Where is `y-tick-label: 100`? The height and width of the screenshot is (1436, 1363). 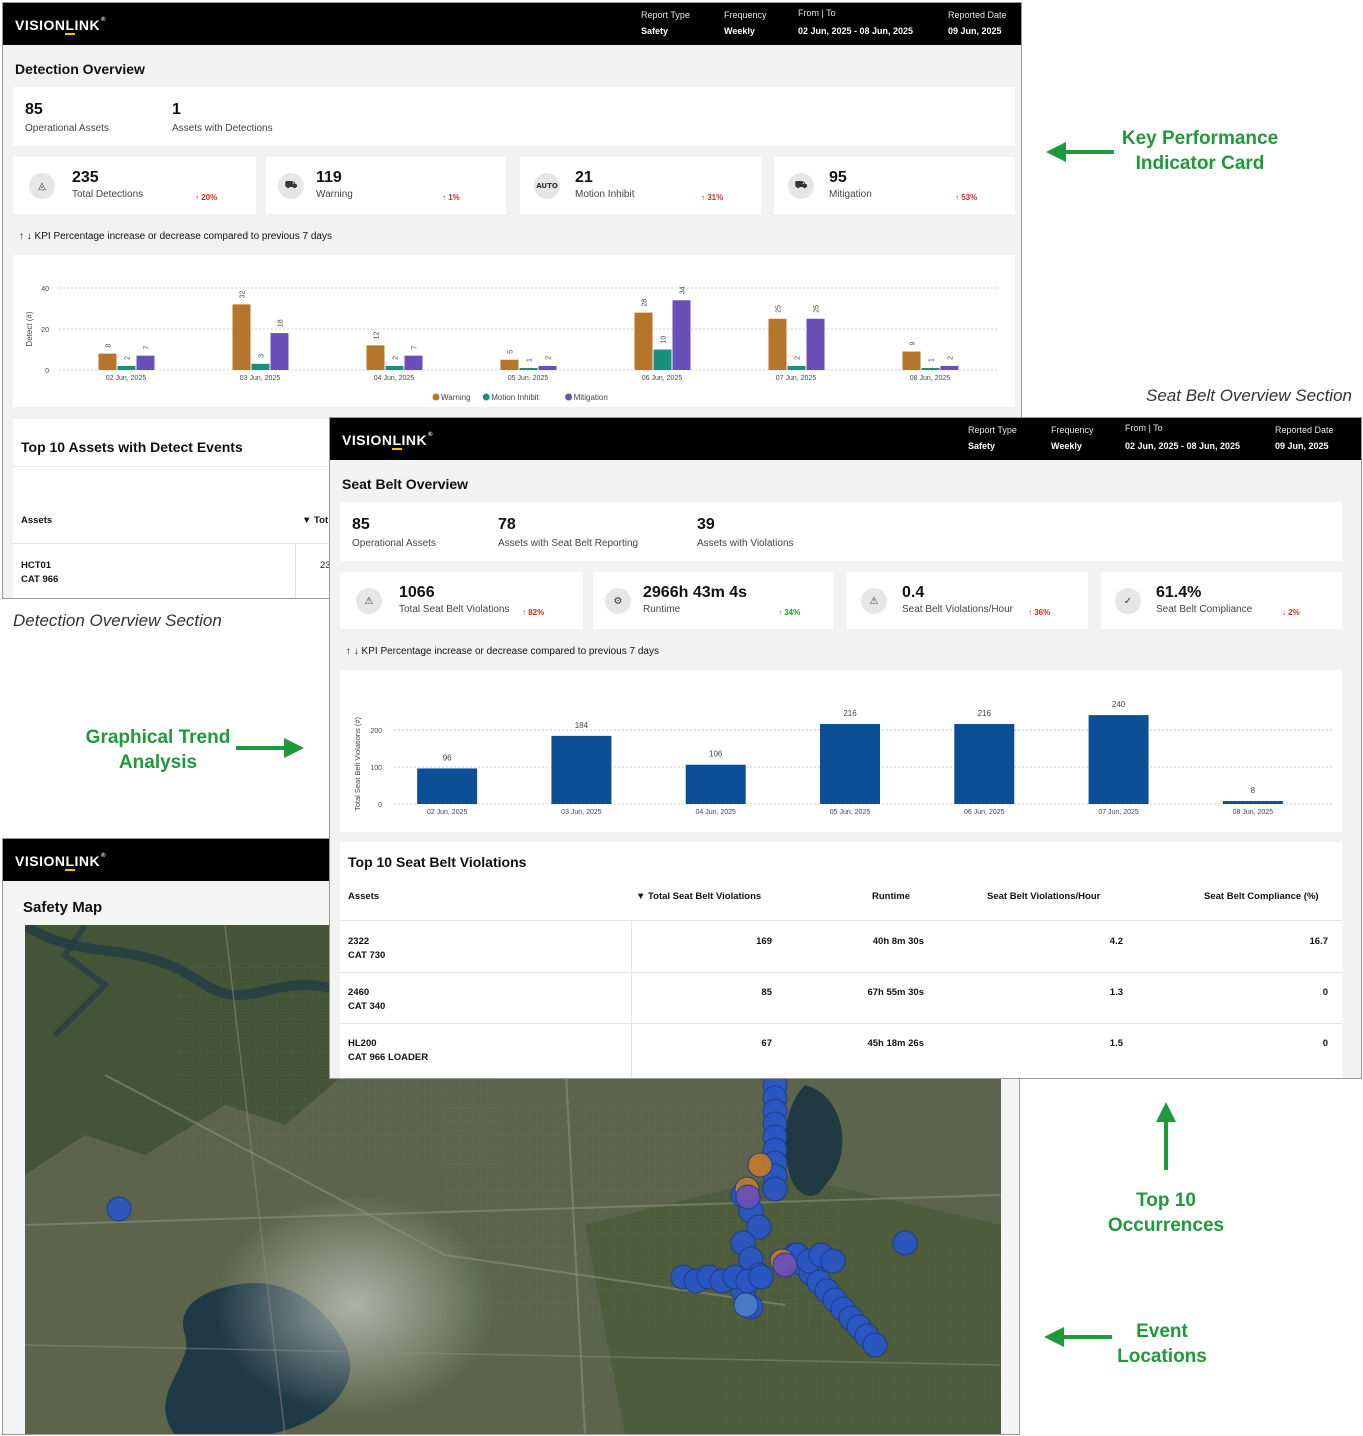
y-tick-label: 100 is located at coordinates (376, 768).